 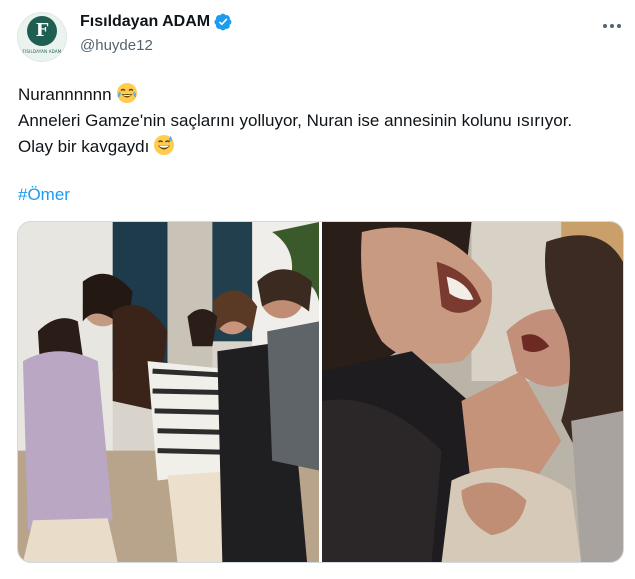 I want to click on logo-letter: F, so click(x=42, y=30).